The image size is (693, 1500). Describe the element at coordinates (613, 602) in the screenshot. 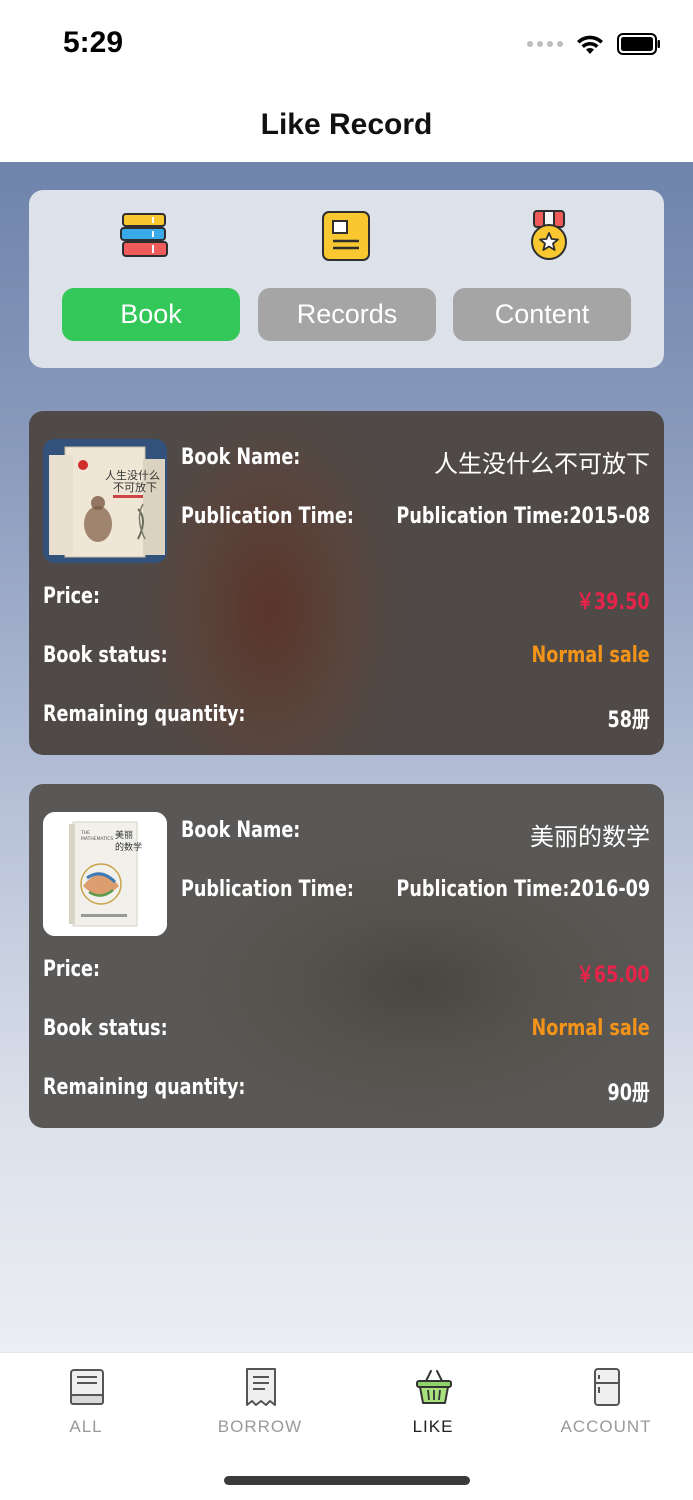

I see `price-value: ￥39.50` at that location.